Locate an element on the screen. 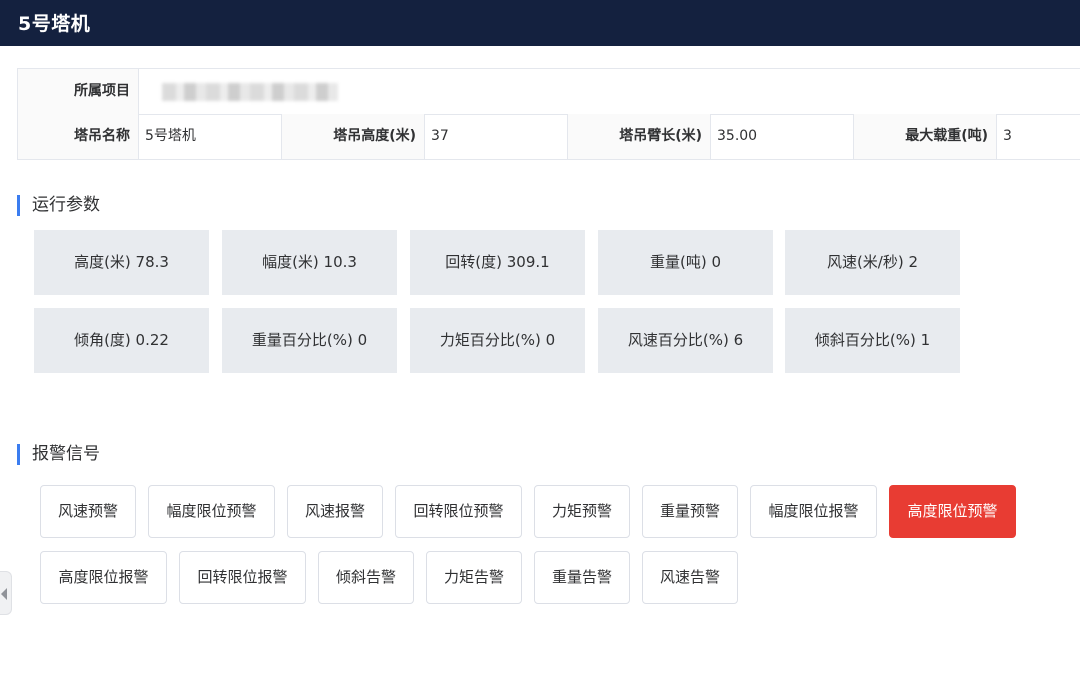 This screenshot has width=1080, height=682. param-tile: 回转(度) 309.1 is located at coordinates (497, 262).